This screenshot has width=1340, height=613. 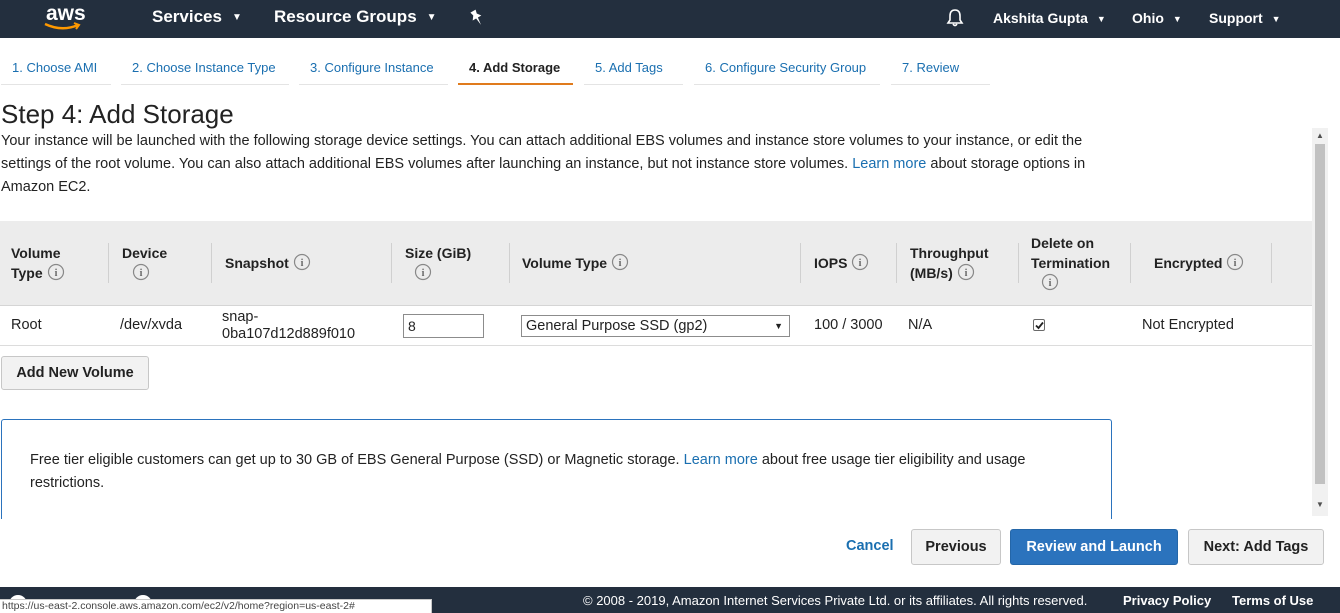 What do you see at coordinates (721, 460) in the screenshot?
I see `notice-learn-more-link: Learn more` at bounding box center [721, 460].